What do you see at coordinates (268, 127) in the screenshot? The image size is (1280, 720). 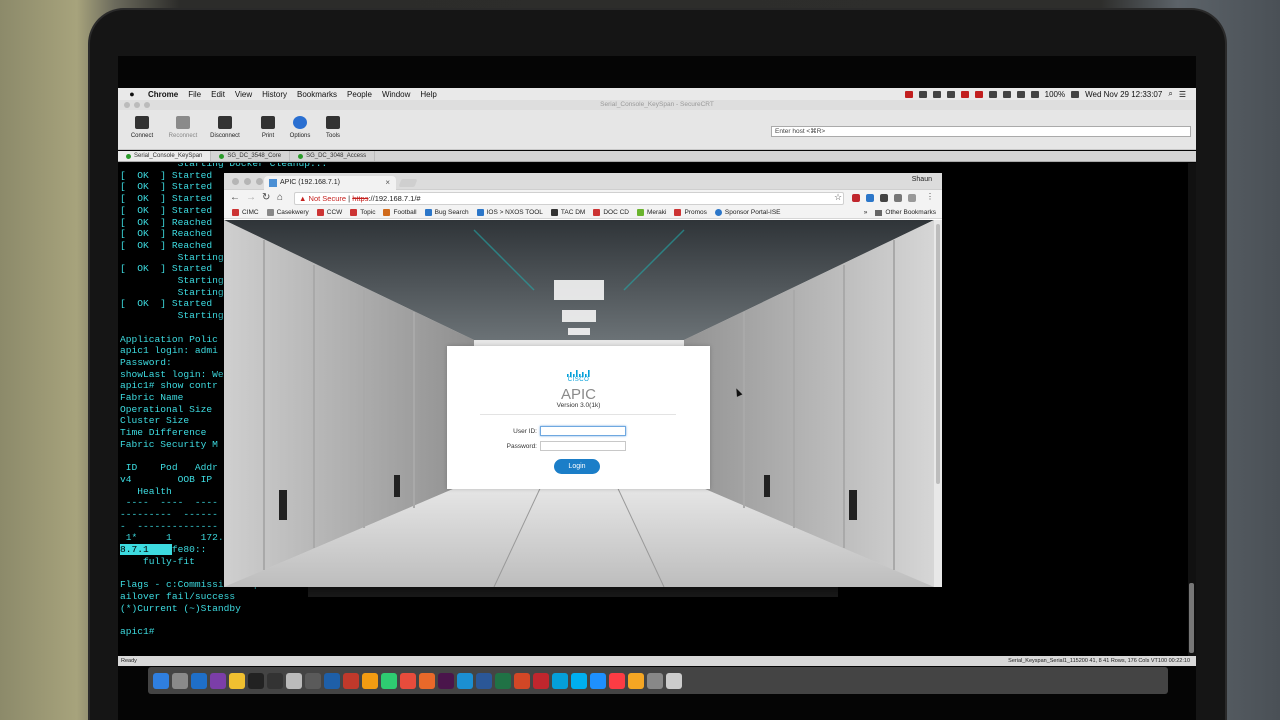 I see `print-button: Print` at bounding box center [268, 127].